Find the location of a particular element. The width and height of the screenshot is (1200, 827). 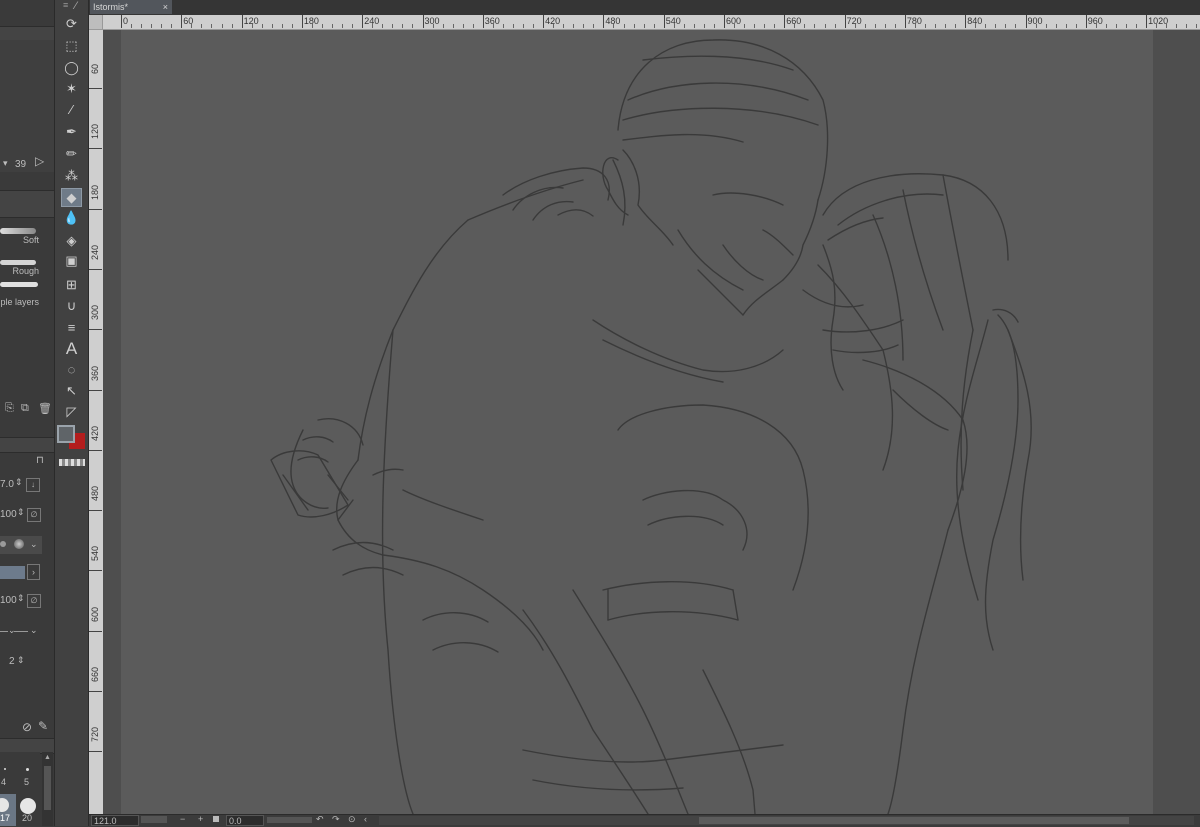

fit-icon is located at coordinates (216, 819).